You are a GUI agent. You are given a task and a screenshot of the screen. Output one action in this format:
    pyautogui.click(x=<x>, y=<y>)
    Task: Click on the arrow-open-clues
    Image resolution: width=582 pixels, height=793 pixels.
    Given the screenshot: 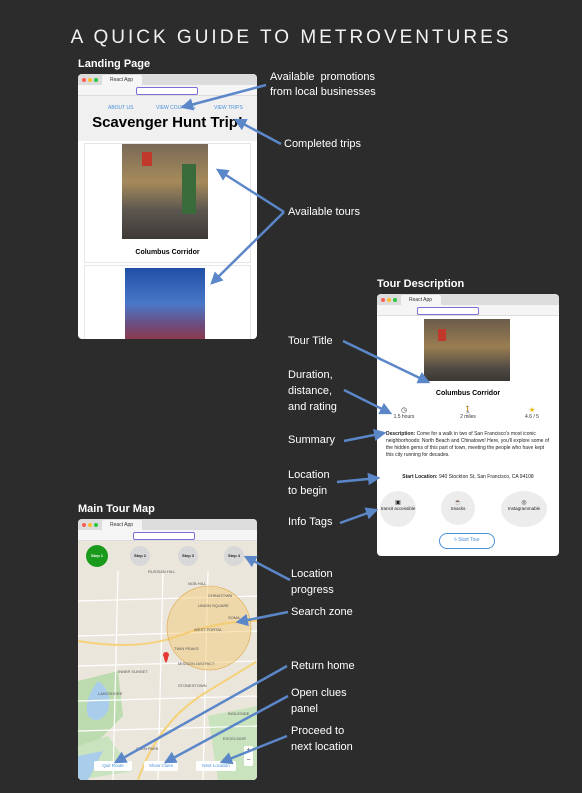 What is the action you would take?
    pyautogui.click(x=226, y=729)
    